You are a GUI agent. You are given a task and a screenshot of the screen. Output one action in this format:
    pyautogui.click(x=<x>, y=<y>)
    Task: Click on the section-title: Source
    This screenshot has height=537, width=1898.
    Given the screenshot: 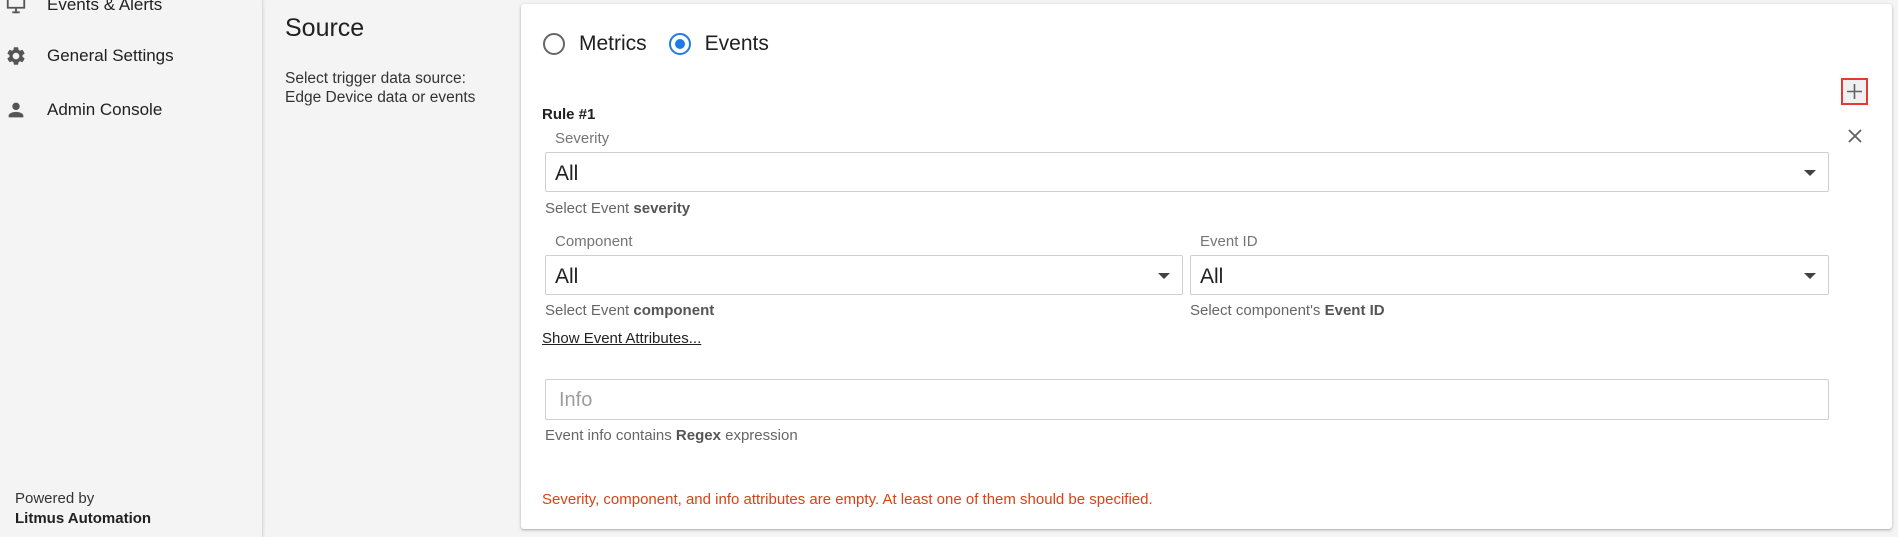 What is the action you would take?
    pyautogui.click(x=325, y=28)
    